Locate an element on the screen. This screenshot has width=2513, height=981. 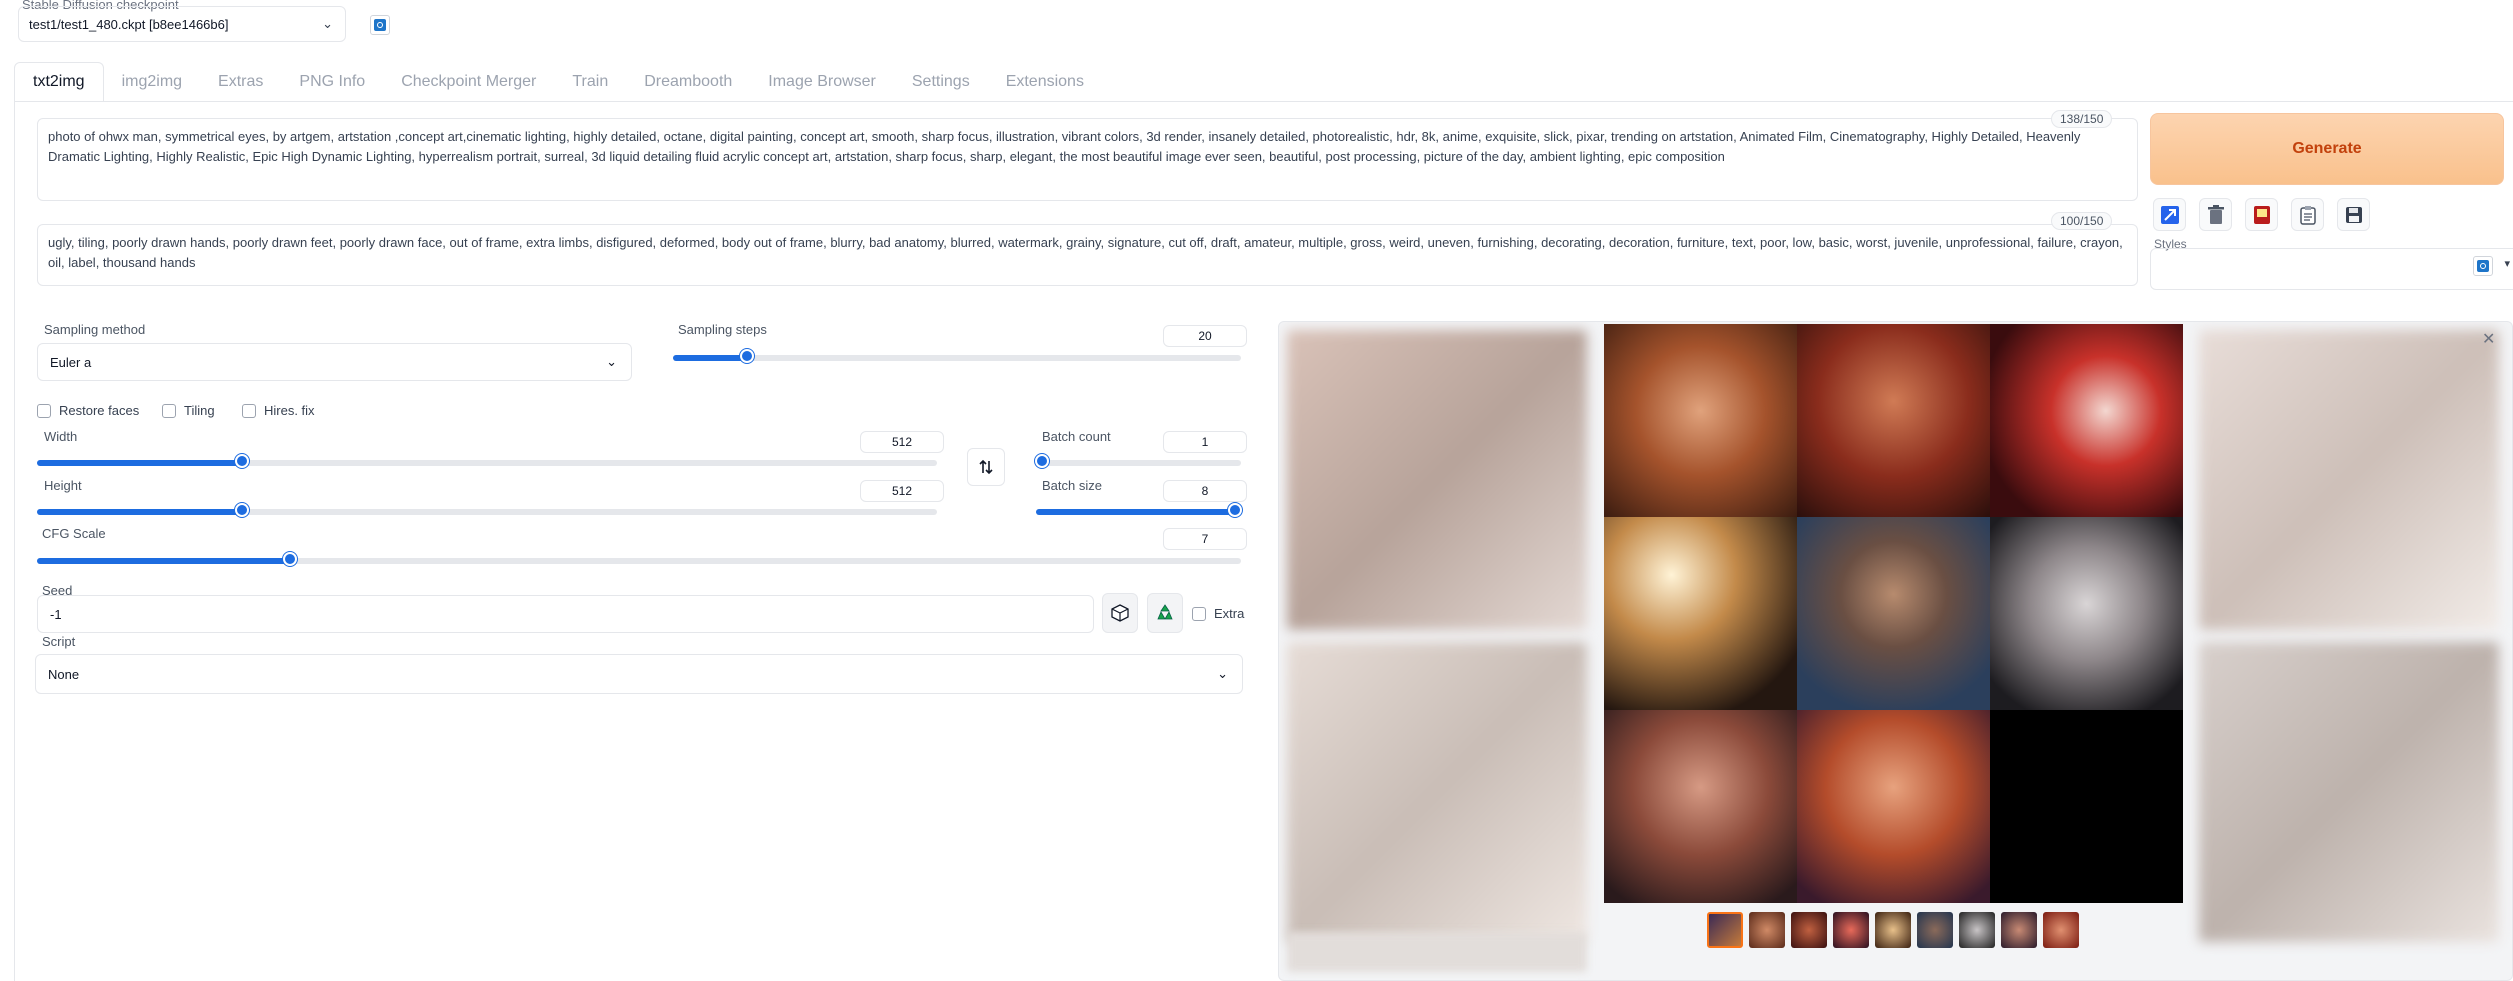
save-style-button is located at coordinates (2353, 214).